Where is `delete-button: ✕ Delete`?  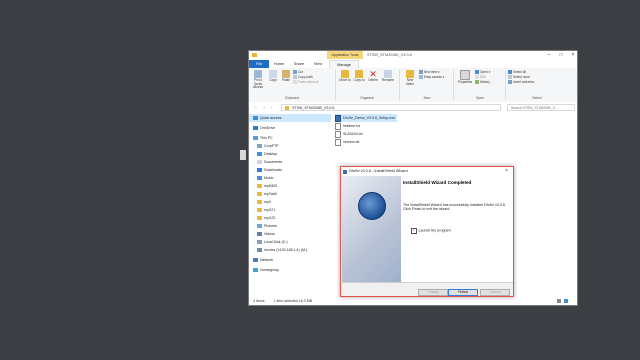 delete-button: ✕ Delete is located at coordinates (373, 76).